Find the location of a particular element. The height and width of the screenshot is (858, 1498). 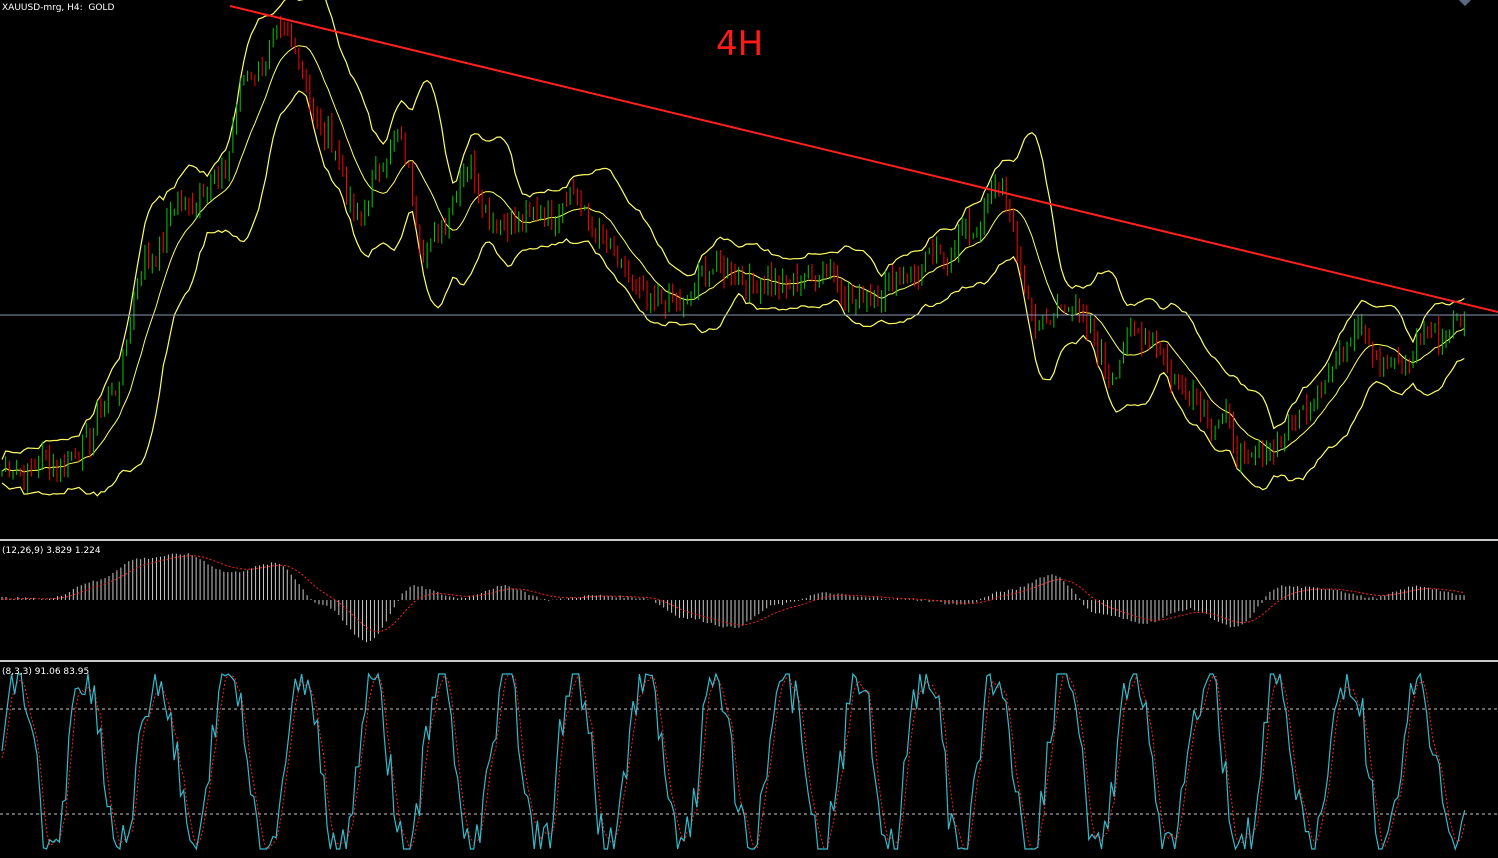

macd-histogram is located at coordinates (733, 598).